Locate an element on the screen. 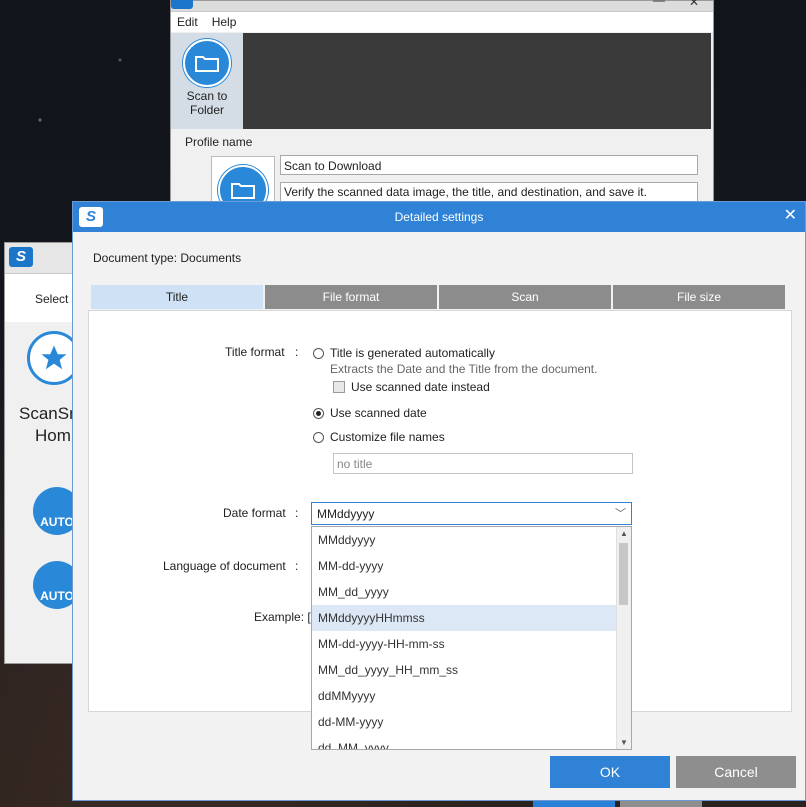 This screenshot has height=807, width=806. scroll-down-icon: ▼ is located at coordinates (624, 742).